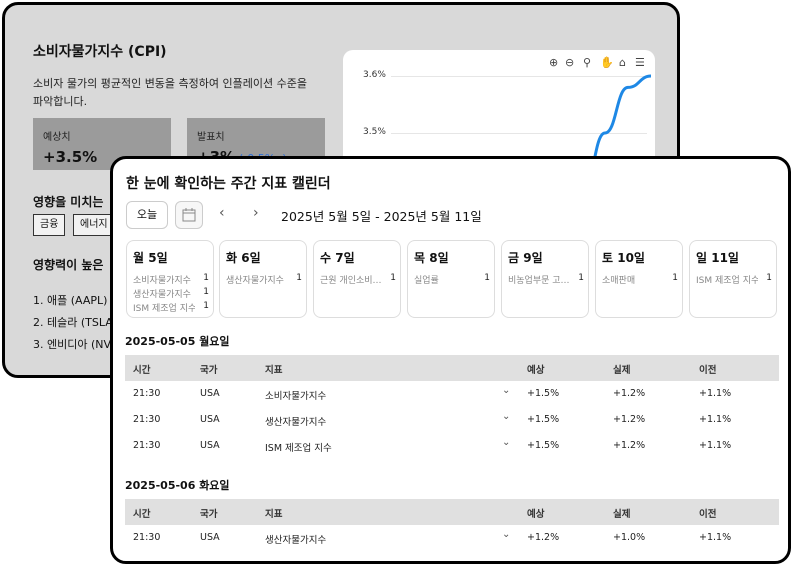 The width and height of the screenshot is (794, 568). I want to click on day-event: 비농업부문 고… 1, so click(546, 281).